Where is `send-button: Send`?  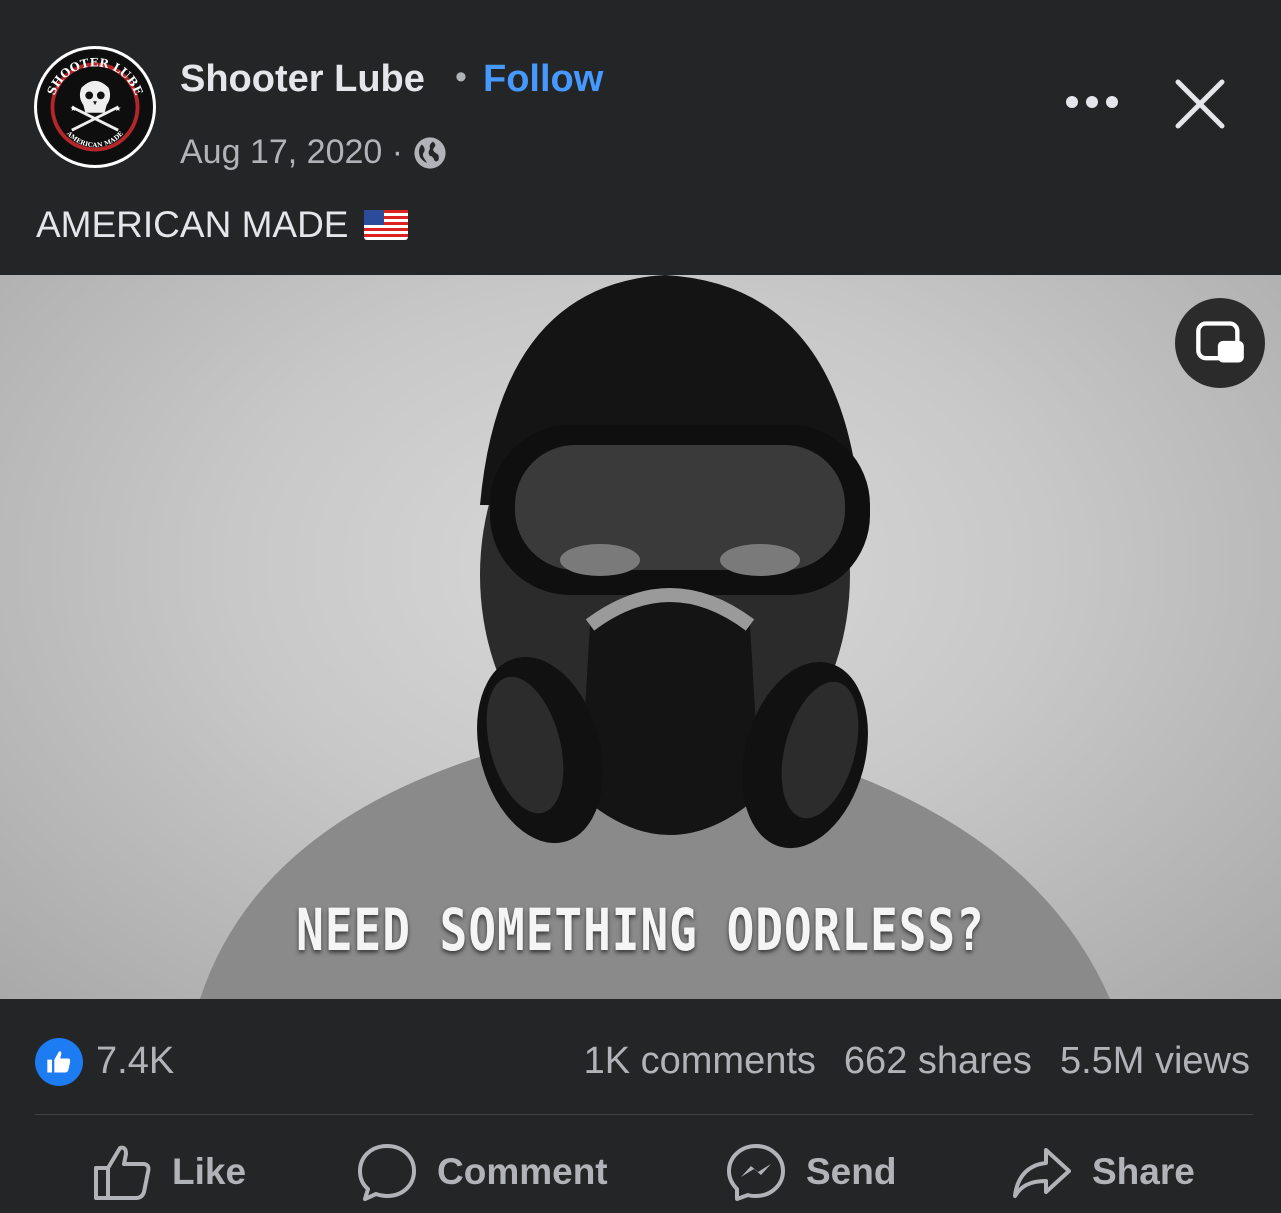
send-button: Send is located at coordinates (811, 1172).